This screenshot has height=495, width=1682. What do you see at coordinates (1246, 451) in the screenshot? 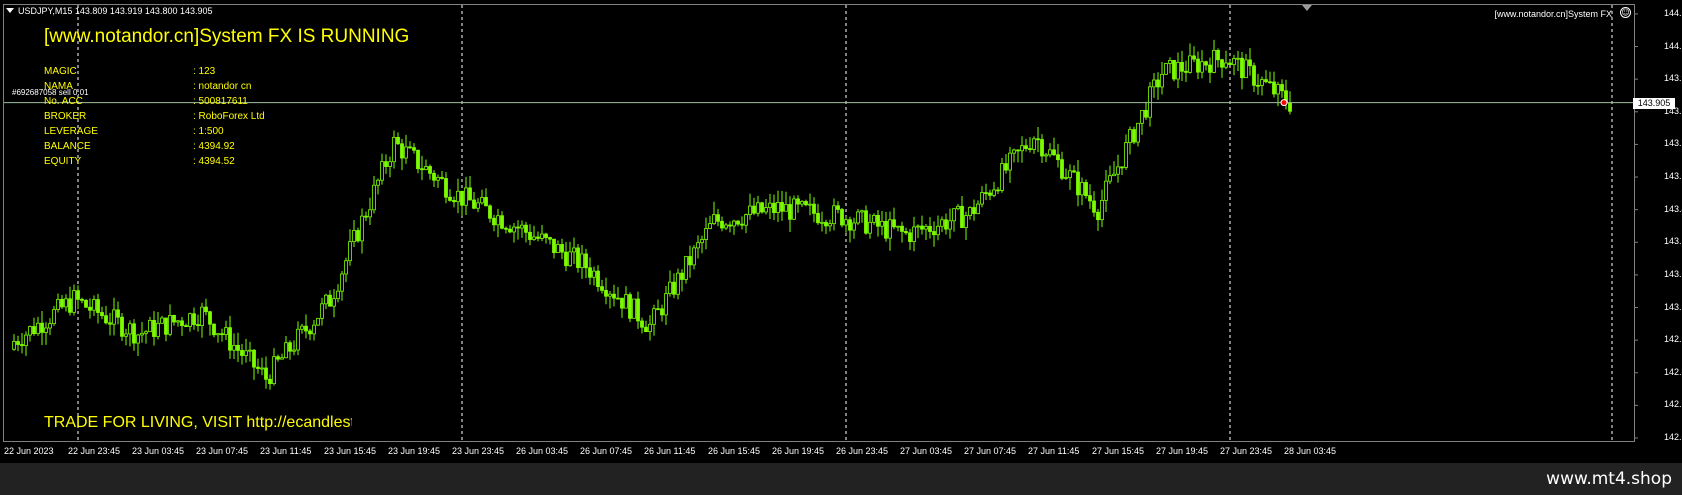
I see `time-tick-label: 27 Jun 23:45` at bounding box center [1246, 451].